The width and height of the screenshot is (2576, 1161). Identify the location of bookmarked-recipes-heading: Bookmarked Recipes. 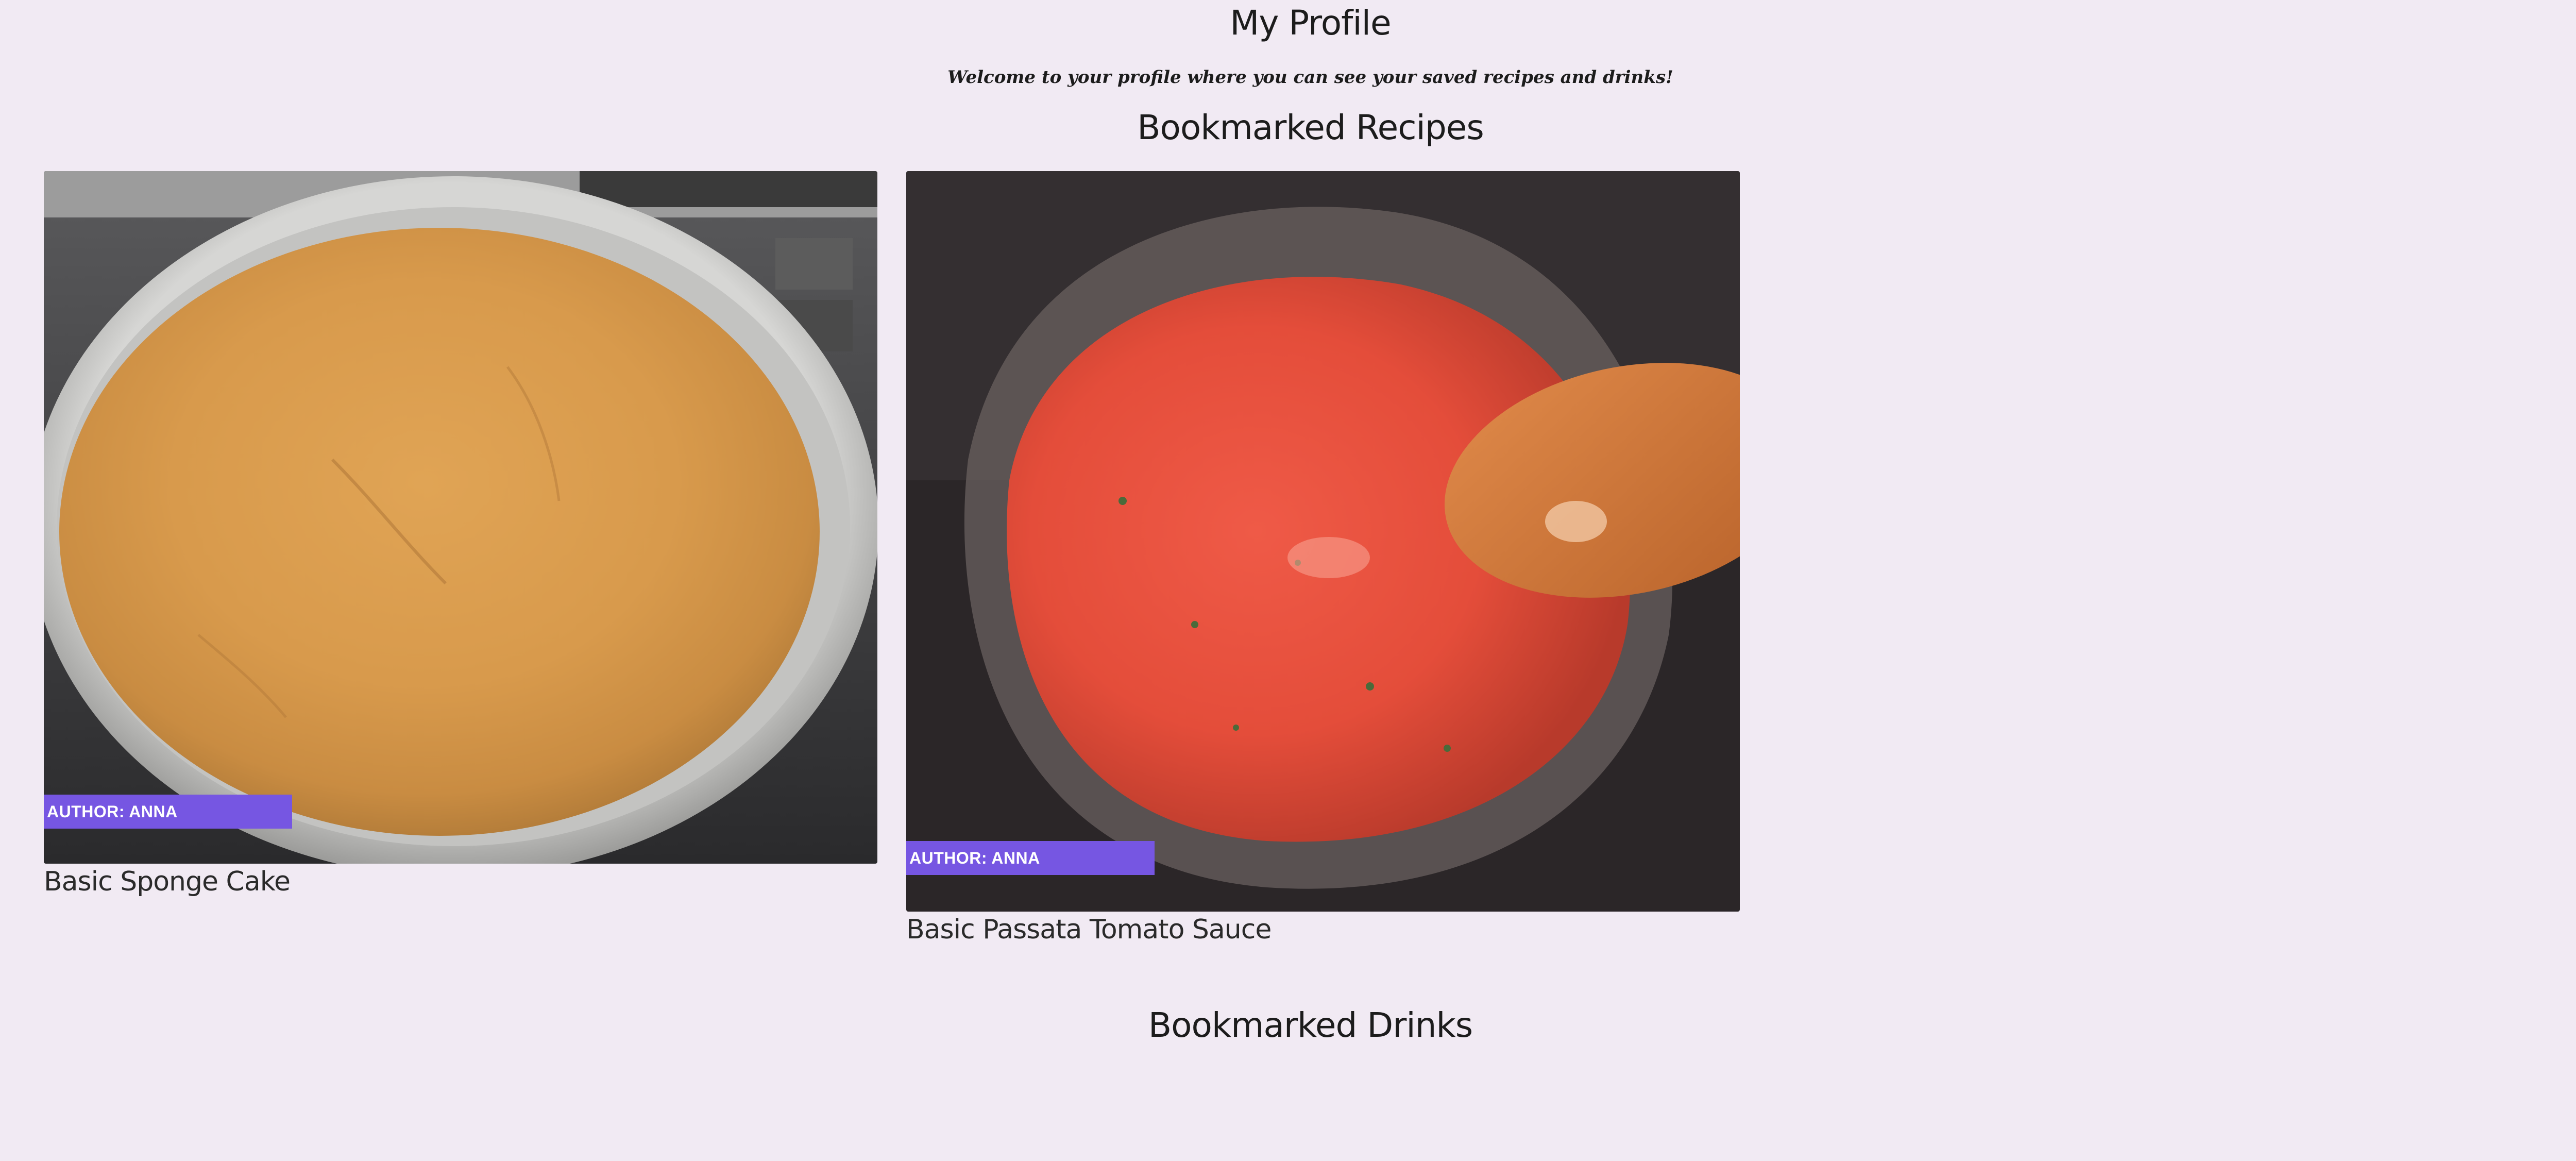
(1310, 127).